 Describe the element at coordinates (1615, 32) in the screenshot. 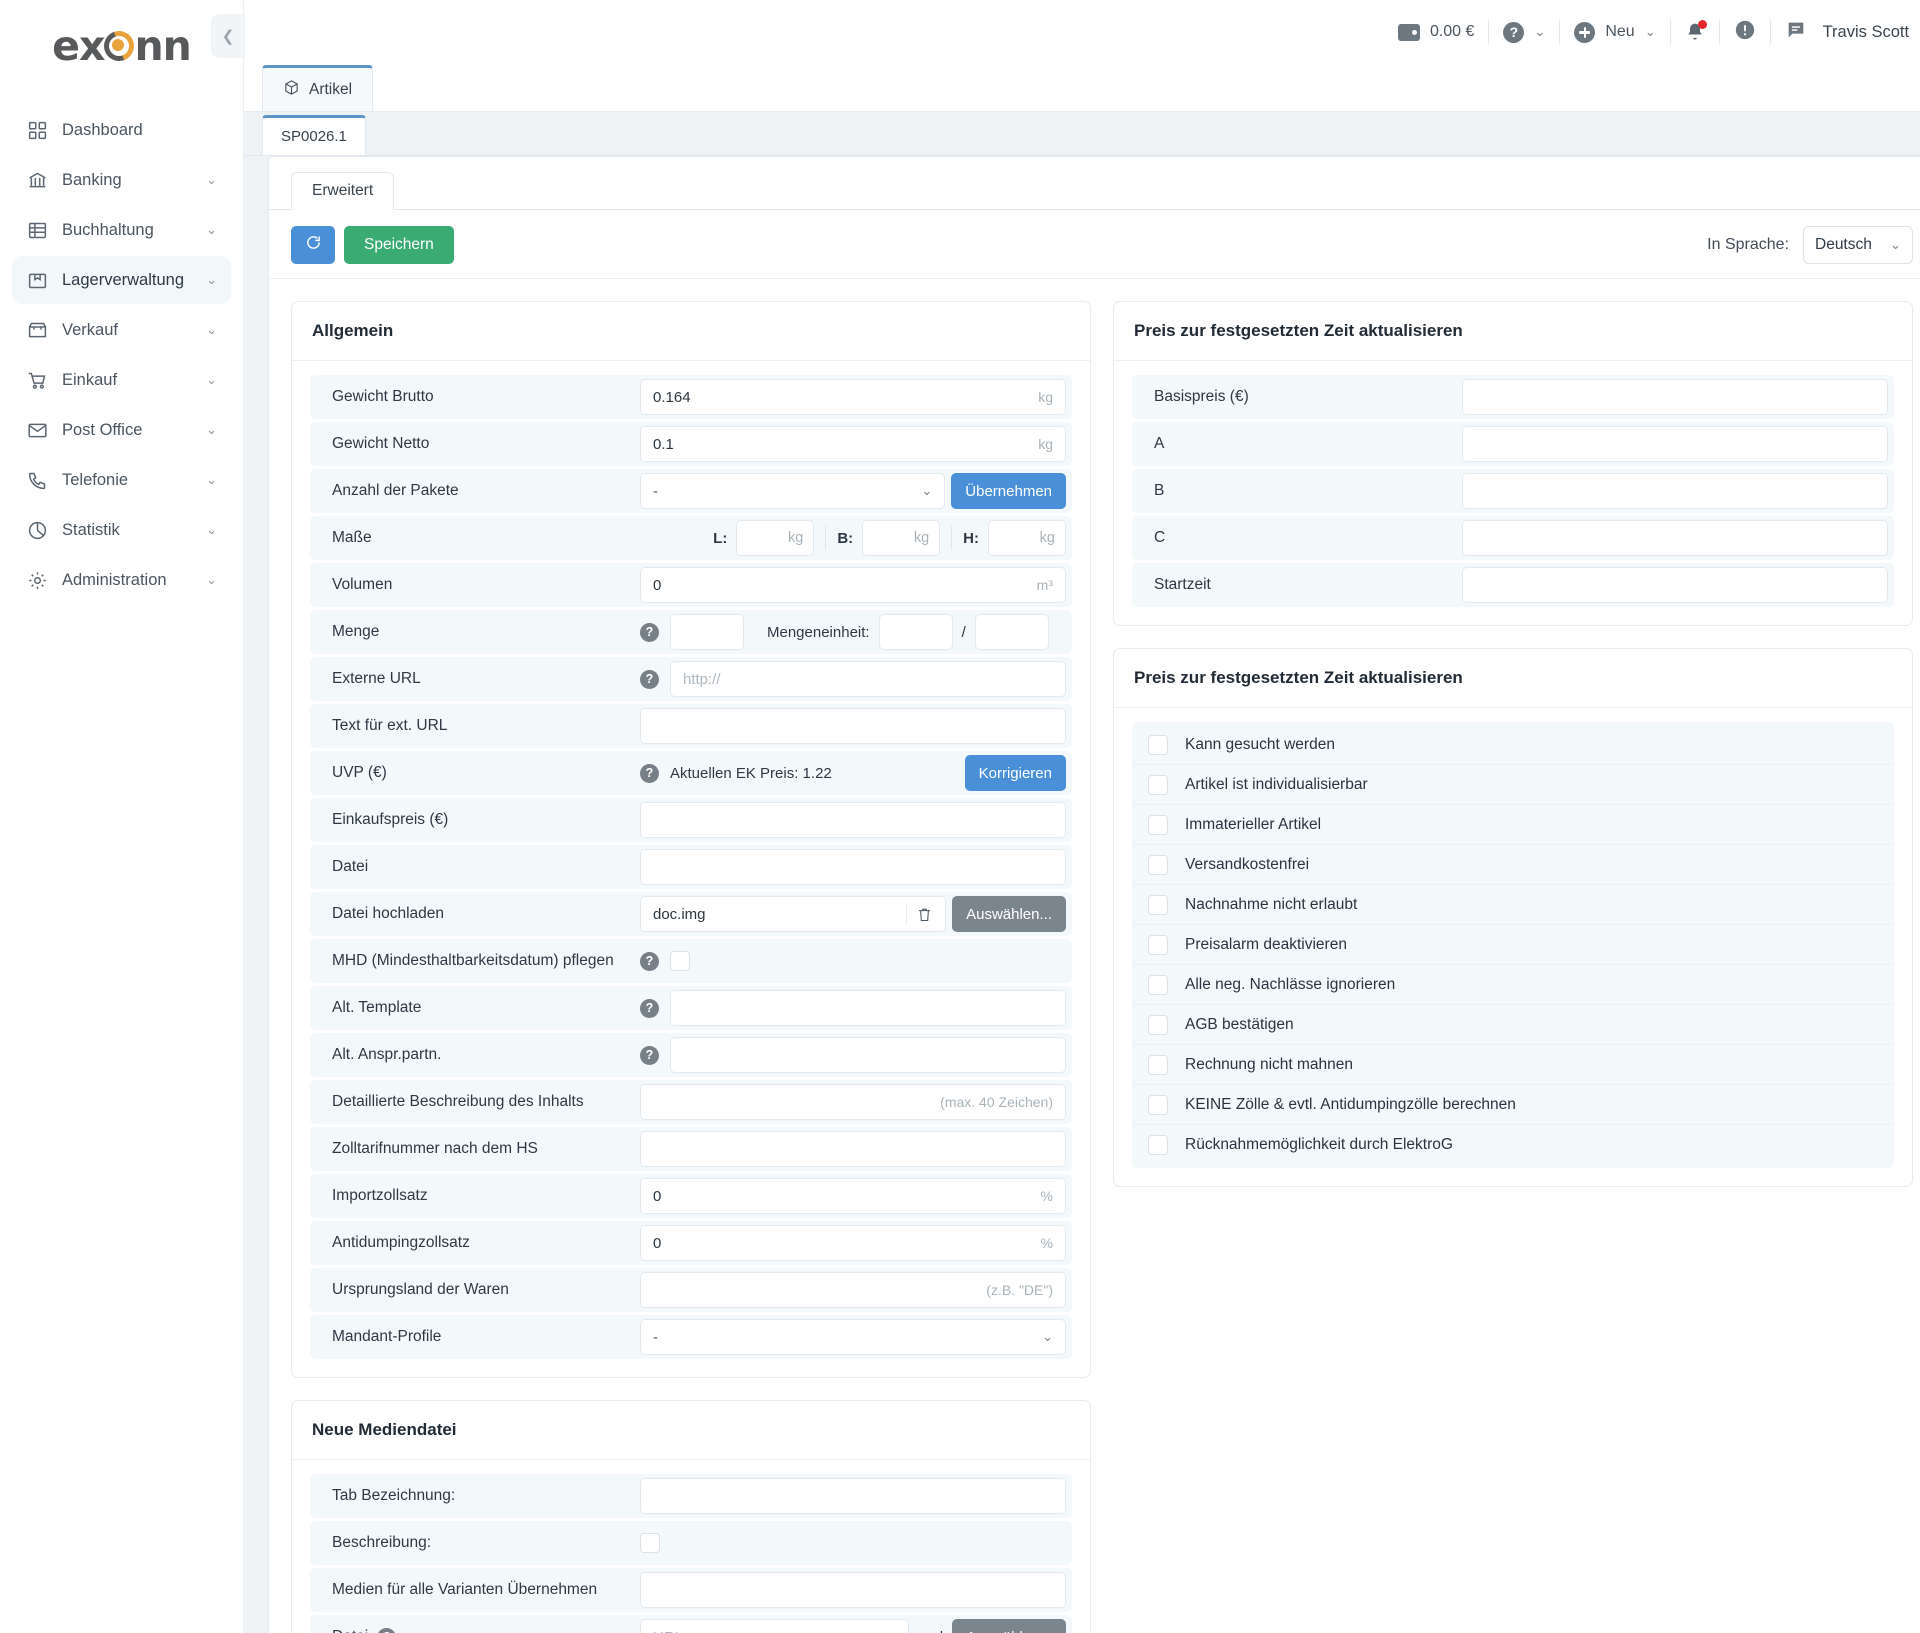

I see `new-menu: Neu ⌄` at that location.